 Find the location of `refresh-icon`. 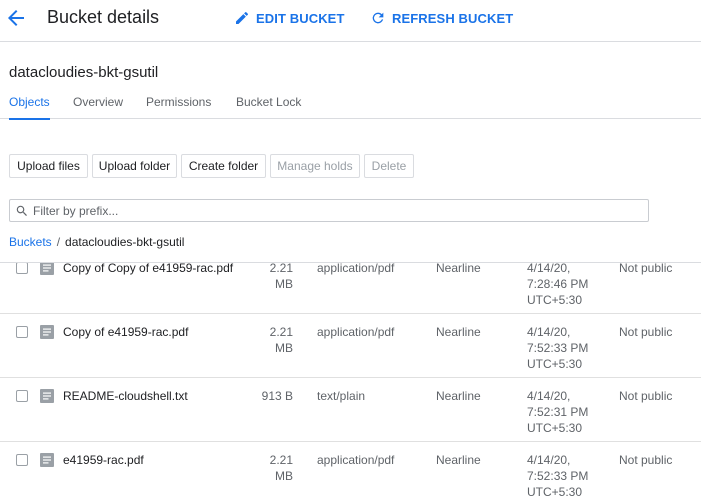

refresh-icon is located at coordinates (378, 18).